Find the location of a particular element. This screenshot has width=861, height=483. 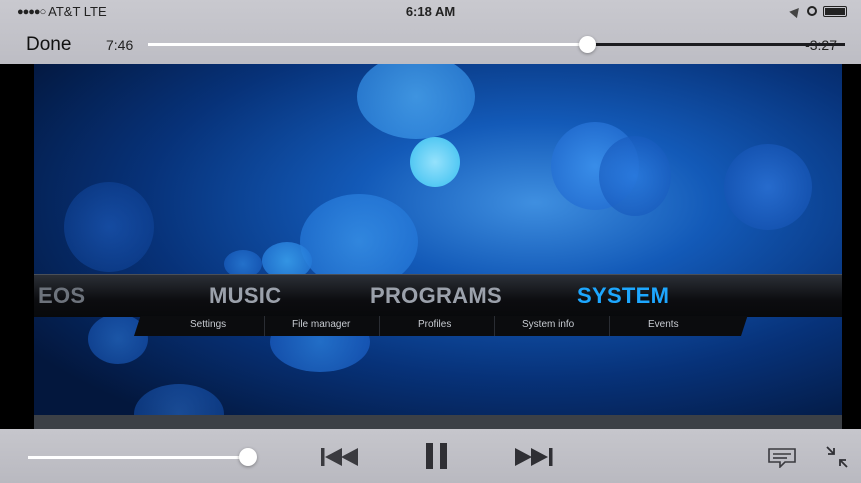

menu-item-programs: PROGRAMS is located at coordinates (436, 296).